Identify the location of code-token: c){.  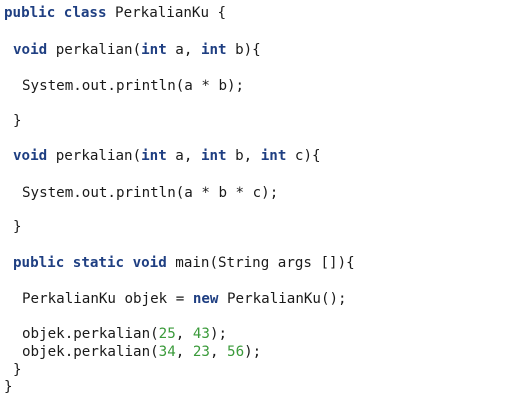
(303, 156).